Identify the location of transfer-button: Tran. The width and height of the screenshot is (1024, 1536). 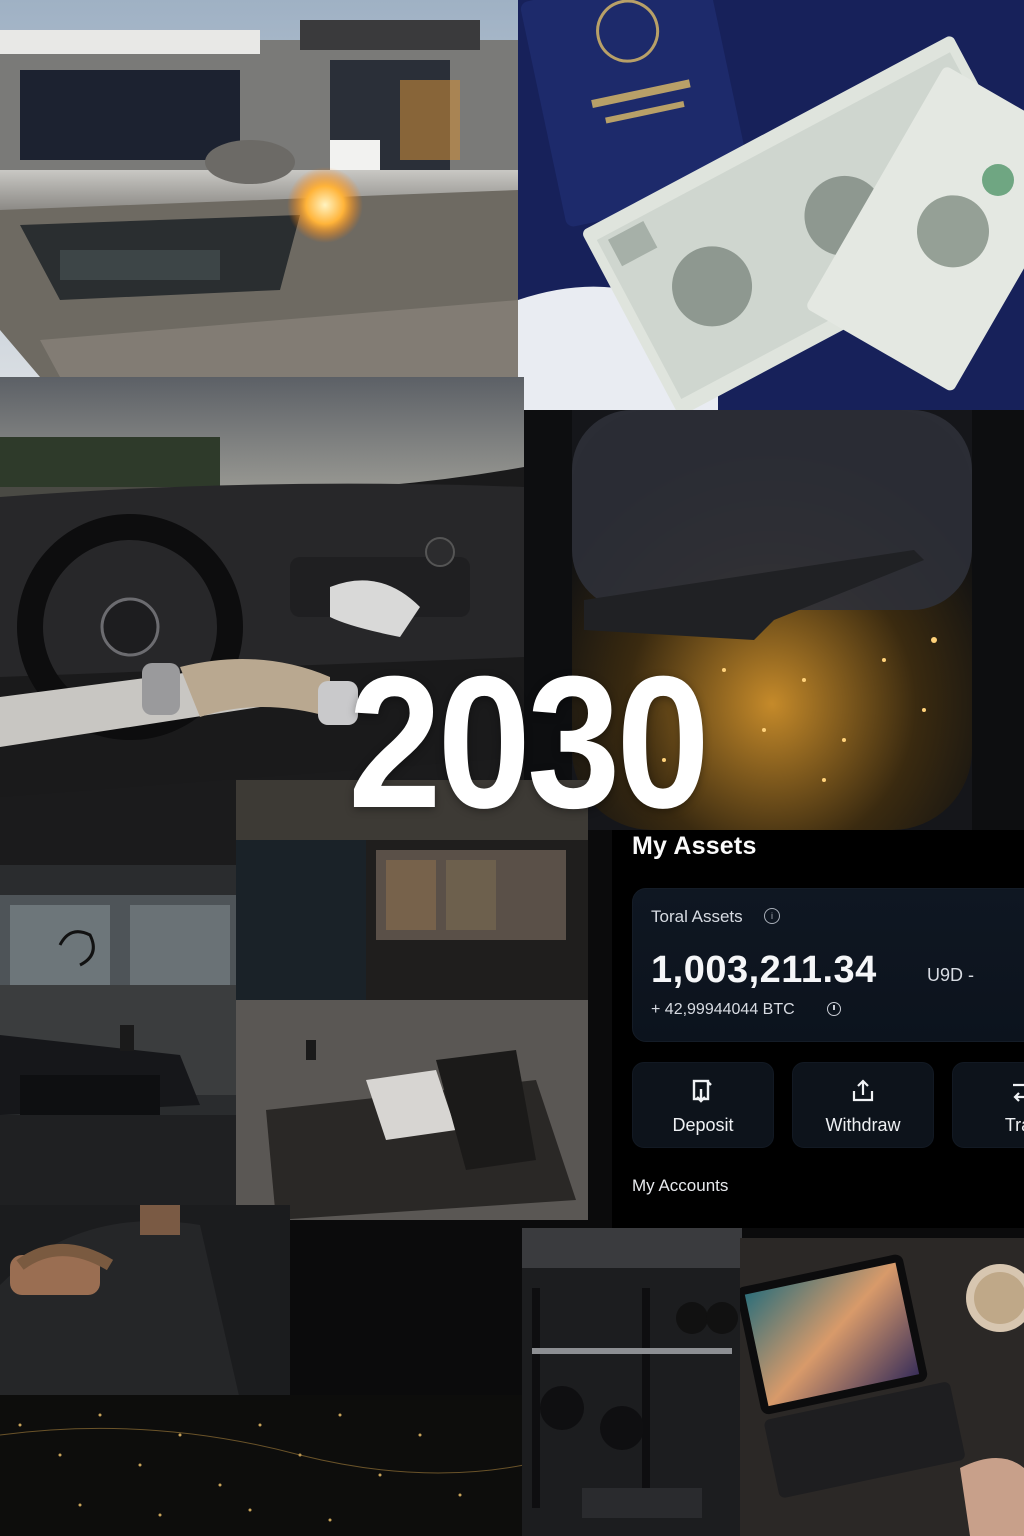
(988, 1105).